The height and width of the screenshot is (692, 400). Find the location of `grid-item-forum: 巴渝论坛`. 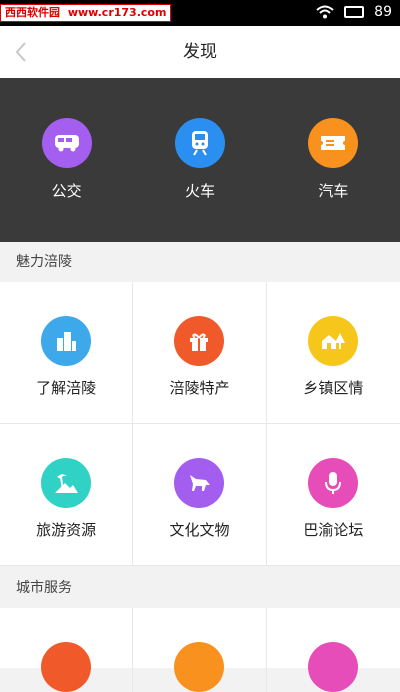

grid-item-forum: 巴渝论坛 is located at coordinates (333, 495).